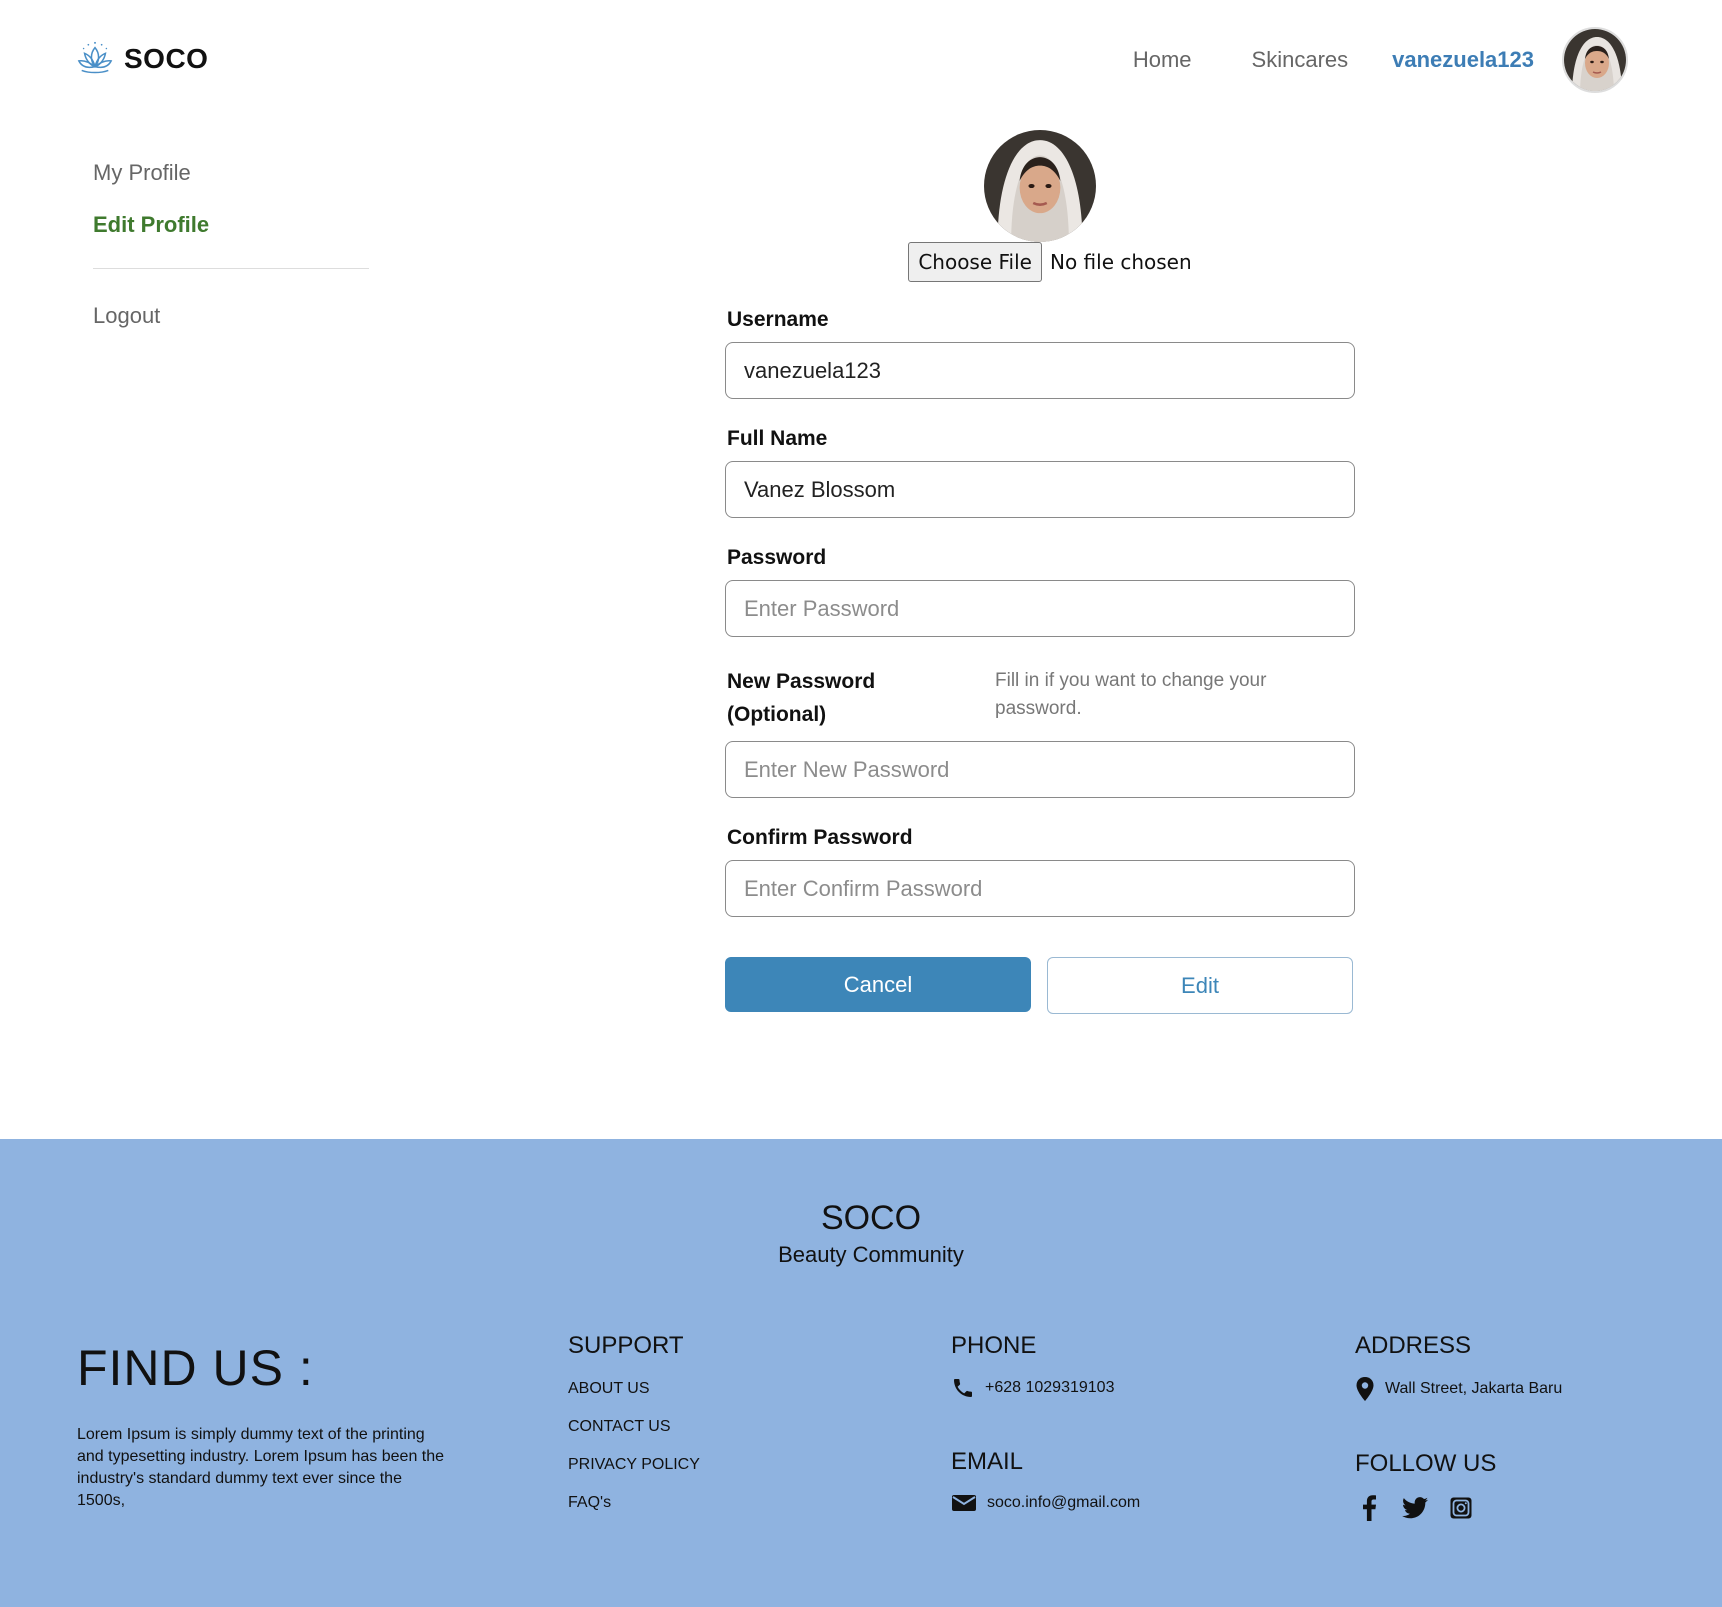  What do you see at coordinates (95, 57) in the screenshot?
I see `lotus-logo-icon` at bounding box center [95, 57].